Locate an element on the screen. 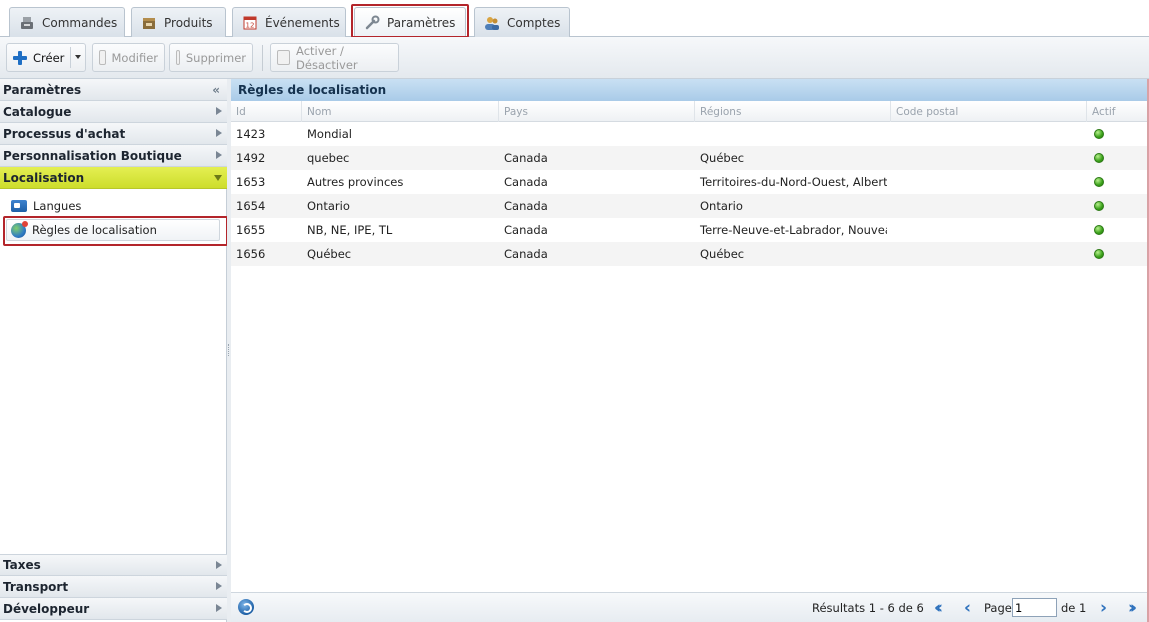 The image size is (1149, 622). tab-commandes-label: Commandes is located at coordinates (80, 22).